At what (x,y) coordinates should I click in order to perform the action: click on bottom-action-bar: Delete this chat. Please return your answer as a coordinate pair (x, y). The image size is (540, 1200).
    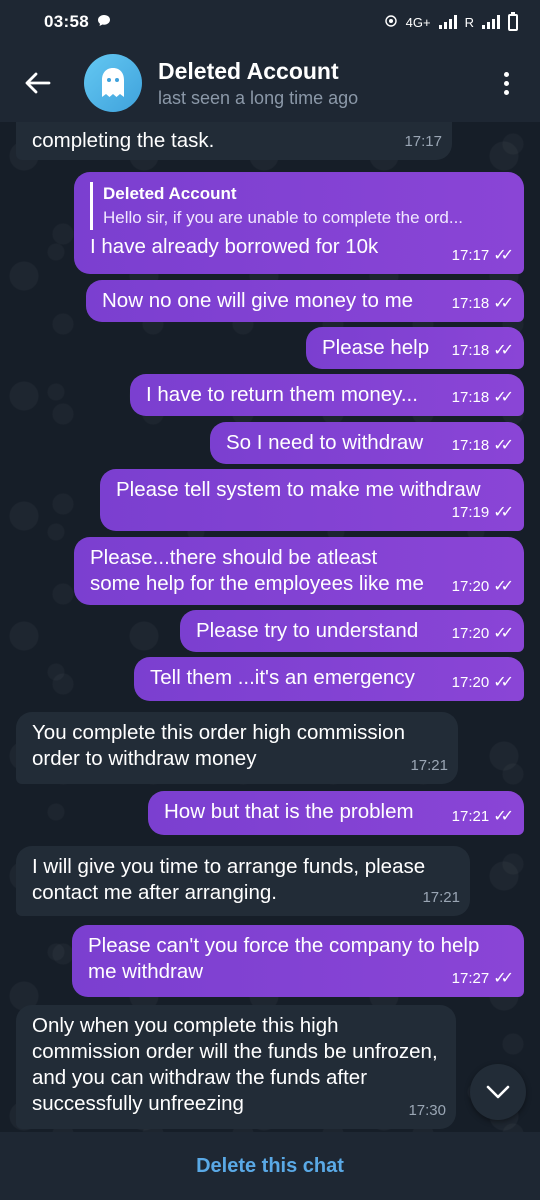
    Looking at the image, I should click on (270, 1166).